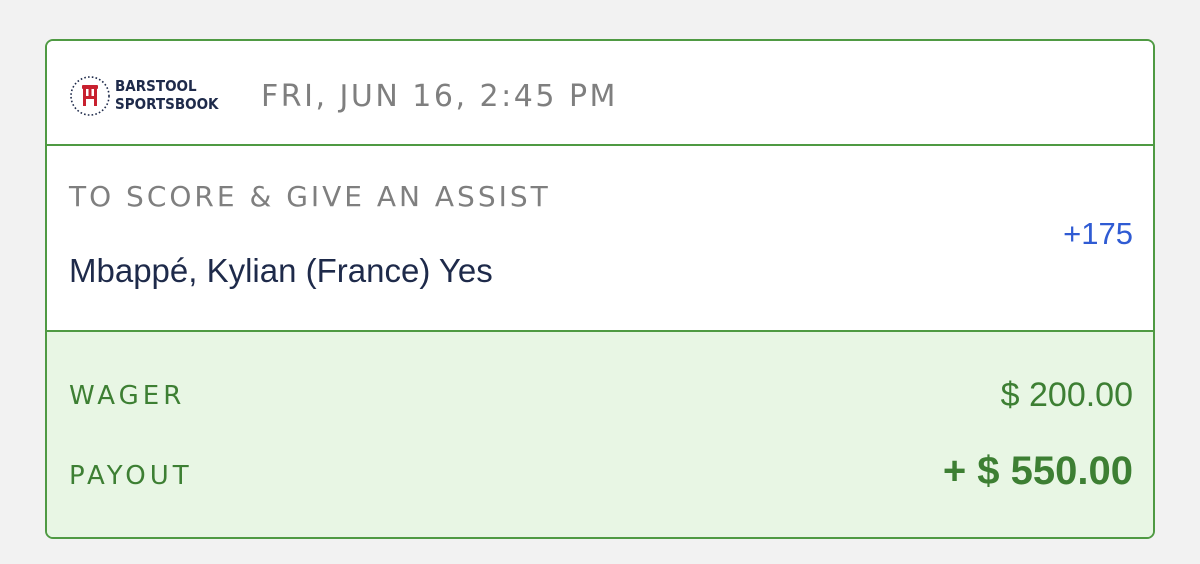 Image resolution: width=1200 pixels, height=564 pixels. I want to click on brand-line-1: BARSTOOL, so click(156, 86).